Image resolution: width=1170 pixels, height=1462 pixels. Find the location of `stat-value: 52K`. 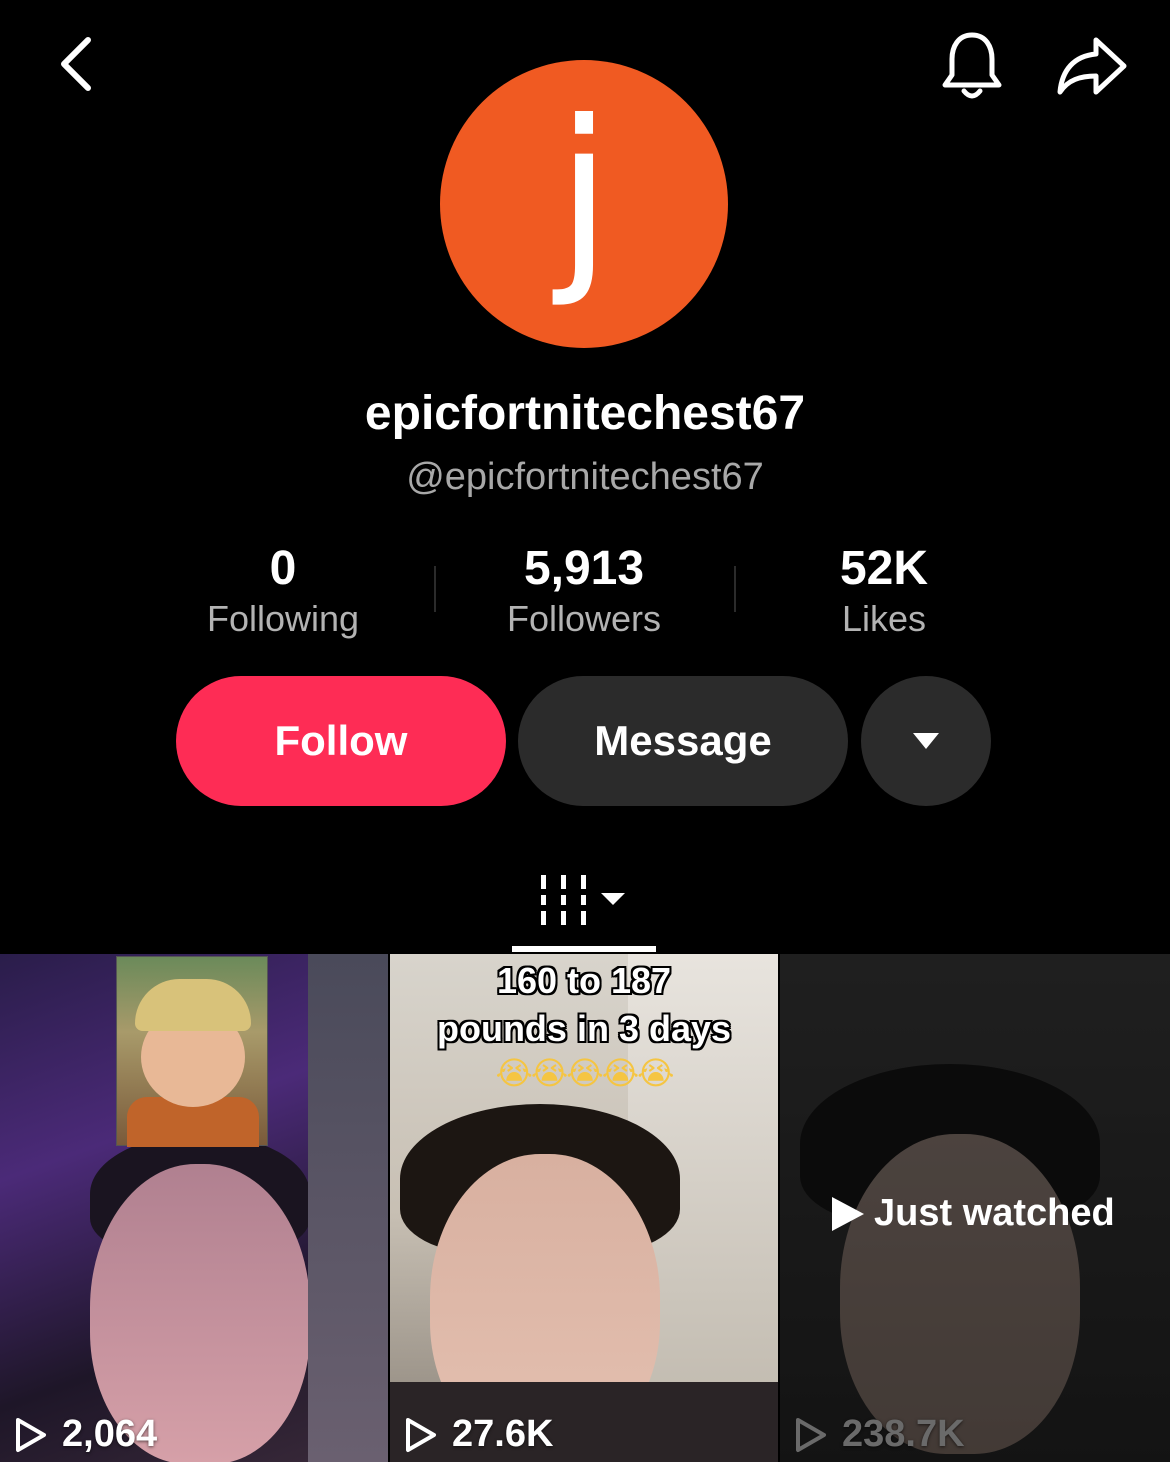

stat-value: 52K is located at coordinates (884, 568).